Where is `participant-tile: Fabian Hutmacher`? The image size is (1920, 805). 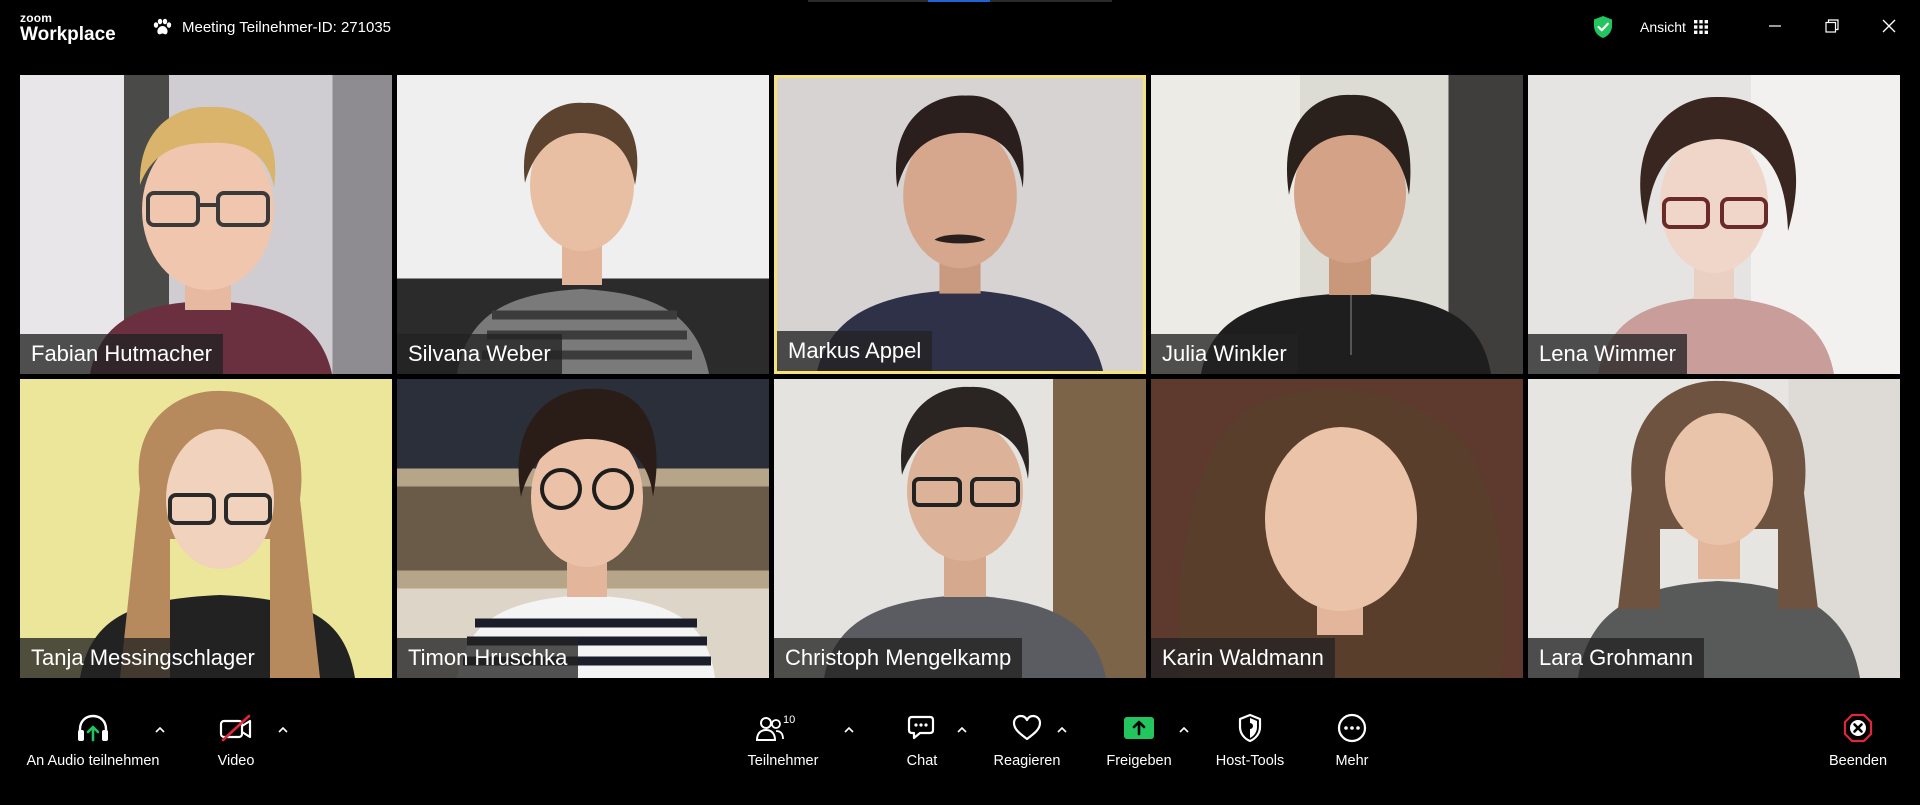 participant-tile: Fabian Hutmacher is located at coordinates (206, 224).